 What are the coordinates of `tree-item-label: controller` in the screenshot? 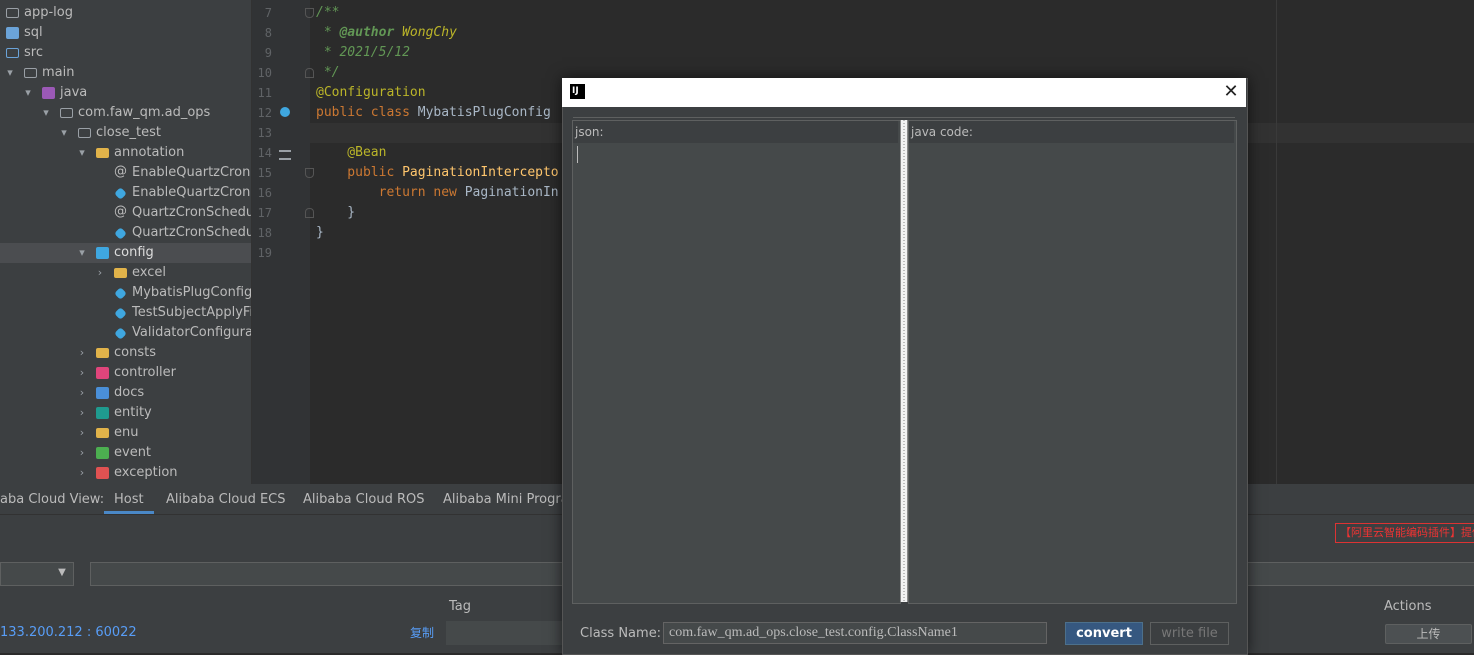 It's located at (145, 372).